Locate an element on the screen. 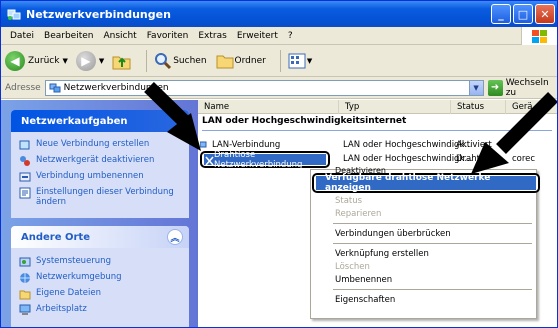 The image size is (558, 328). views-icon is located at coordinates (297, 60).